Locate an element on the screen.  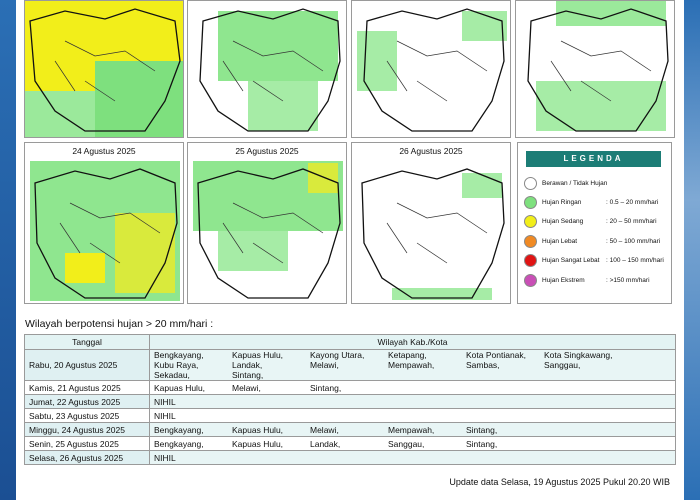
map-date-title: 25 Agustus 2025 is located at coordinates (267, 151).